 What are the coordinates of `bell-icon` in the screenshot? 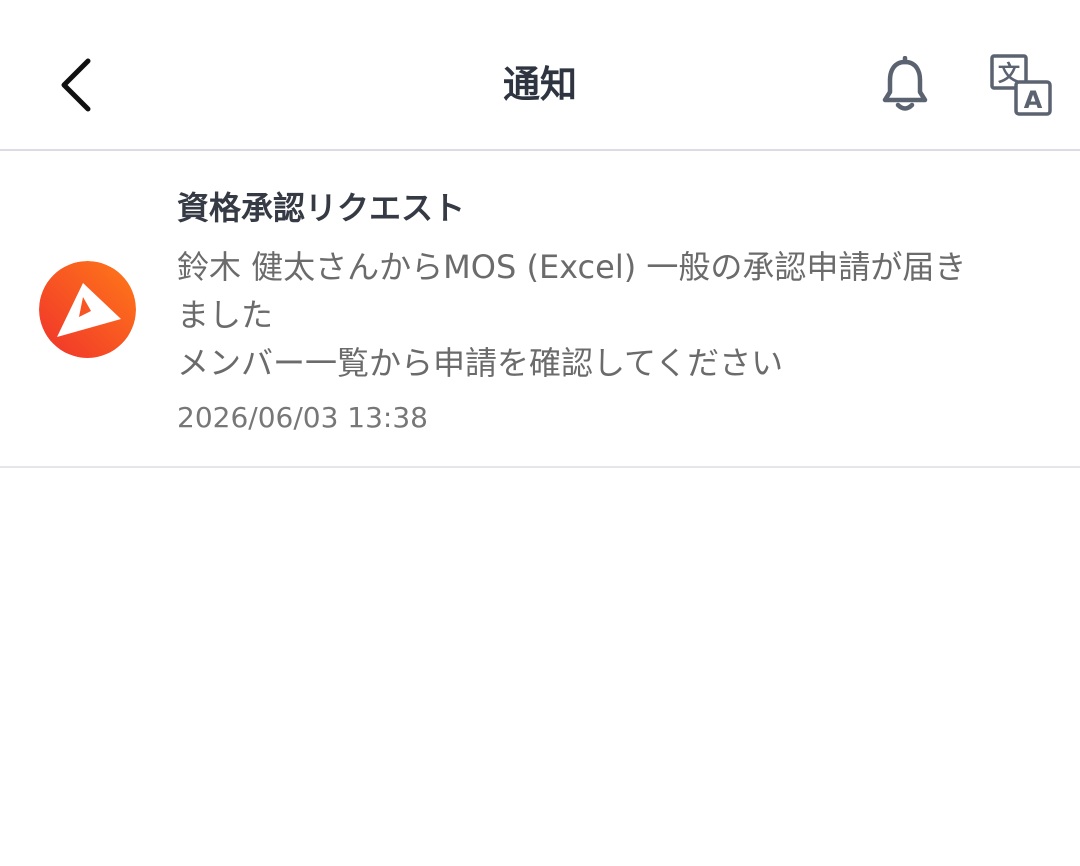 It's located at (905, 83).